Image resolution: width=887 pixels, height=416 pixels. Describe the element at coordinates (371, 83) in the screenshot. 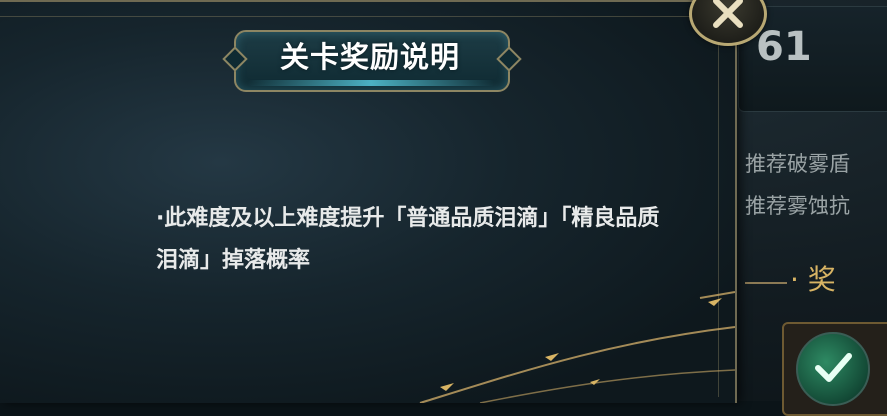

I see `title-glow` at that location.